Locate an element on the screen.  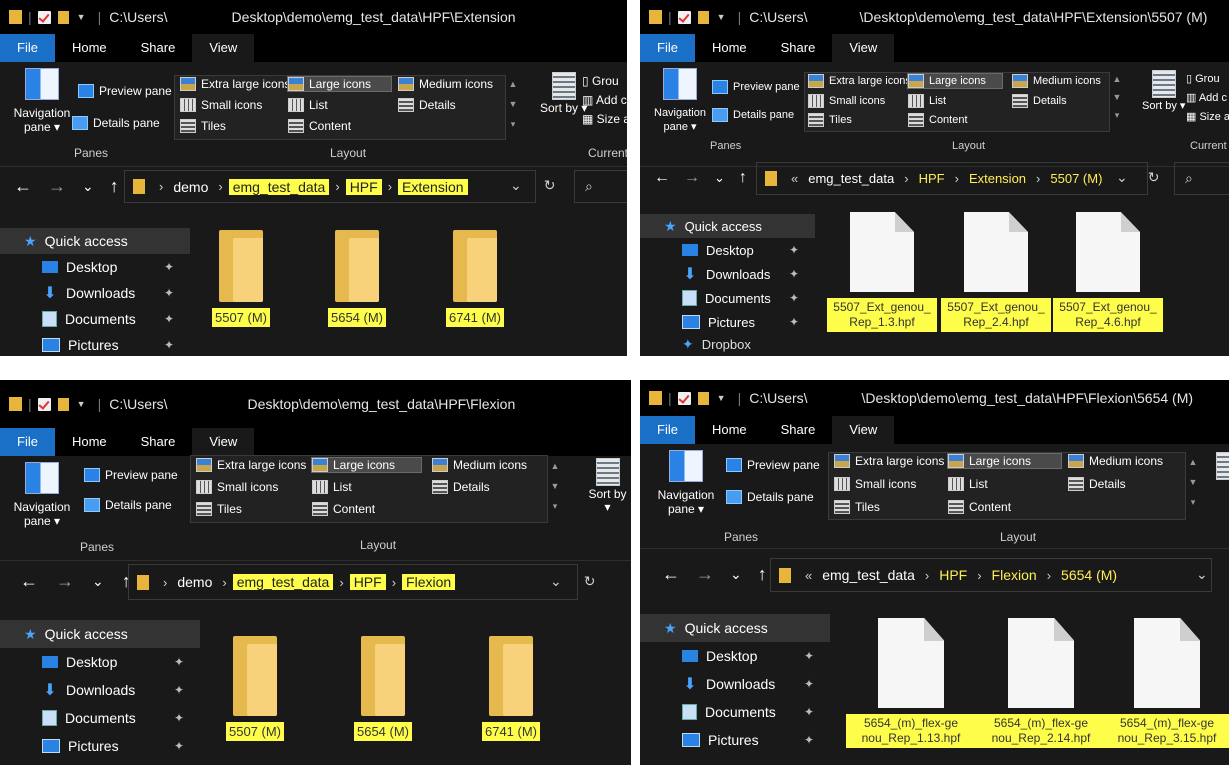
file-item: 5507_Ext_genou_ Rep_4.6.hpf is located at coordinates (1108, 272).